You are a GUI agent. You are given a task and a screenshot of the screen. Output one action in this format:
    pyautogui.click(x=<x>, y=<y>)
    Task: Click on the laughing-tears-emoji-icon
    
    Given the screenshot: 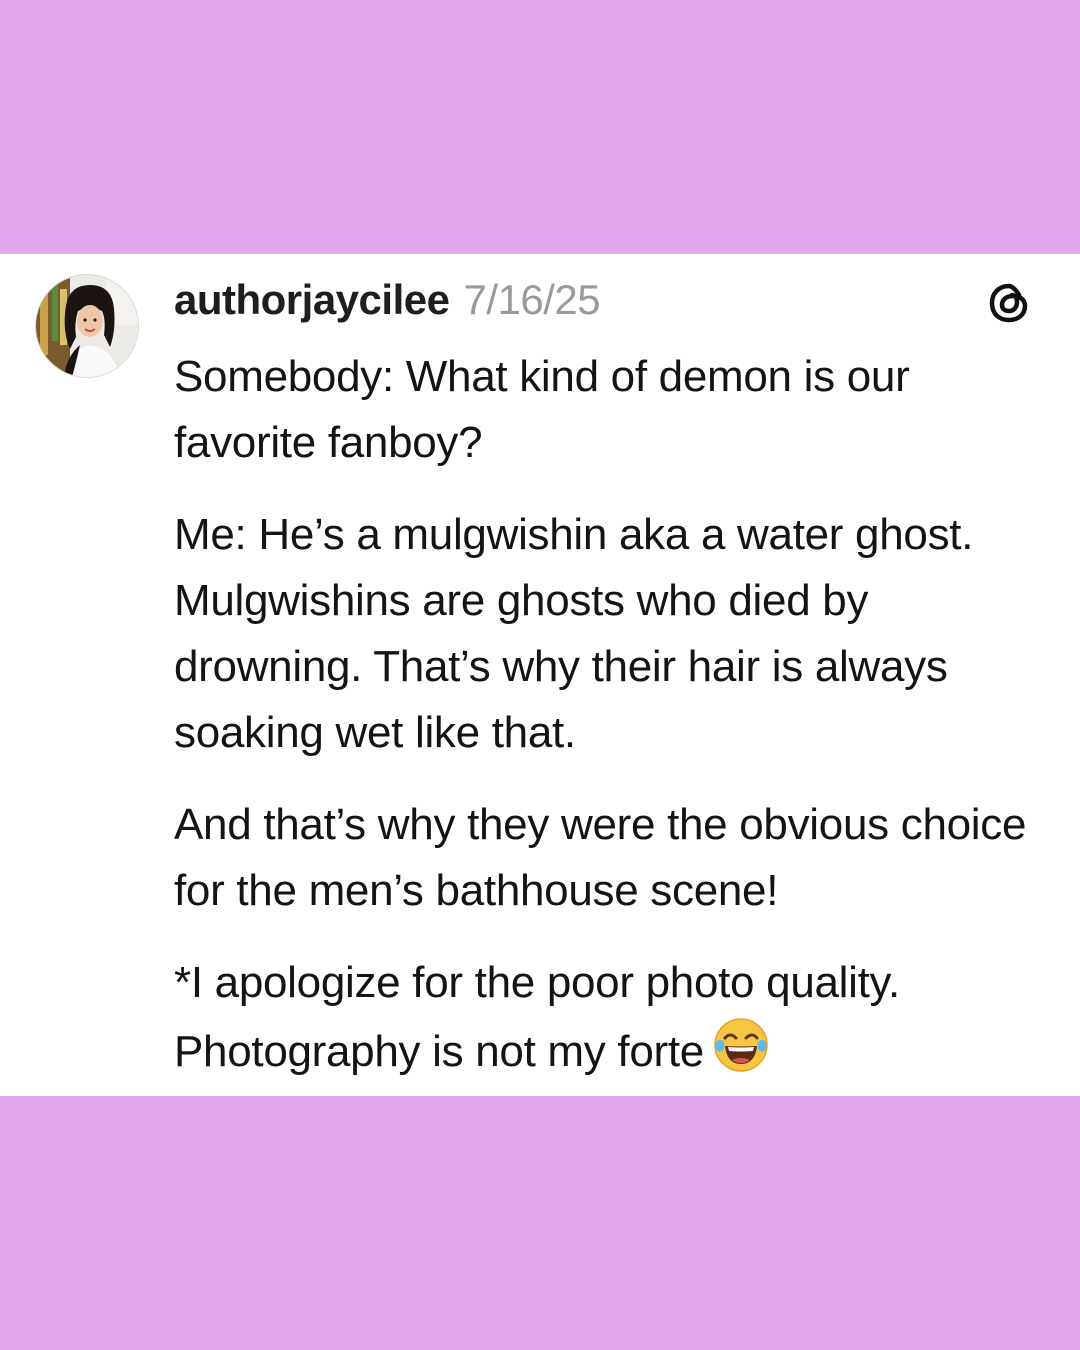 What is the action you would take?
    pyautogui.click(x=741, y=1045)
    